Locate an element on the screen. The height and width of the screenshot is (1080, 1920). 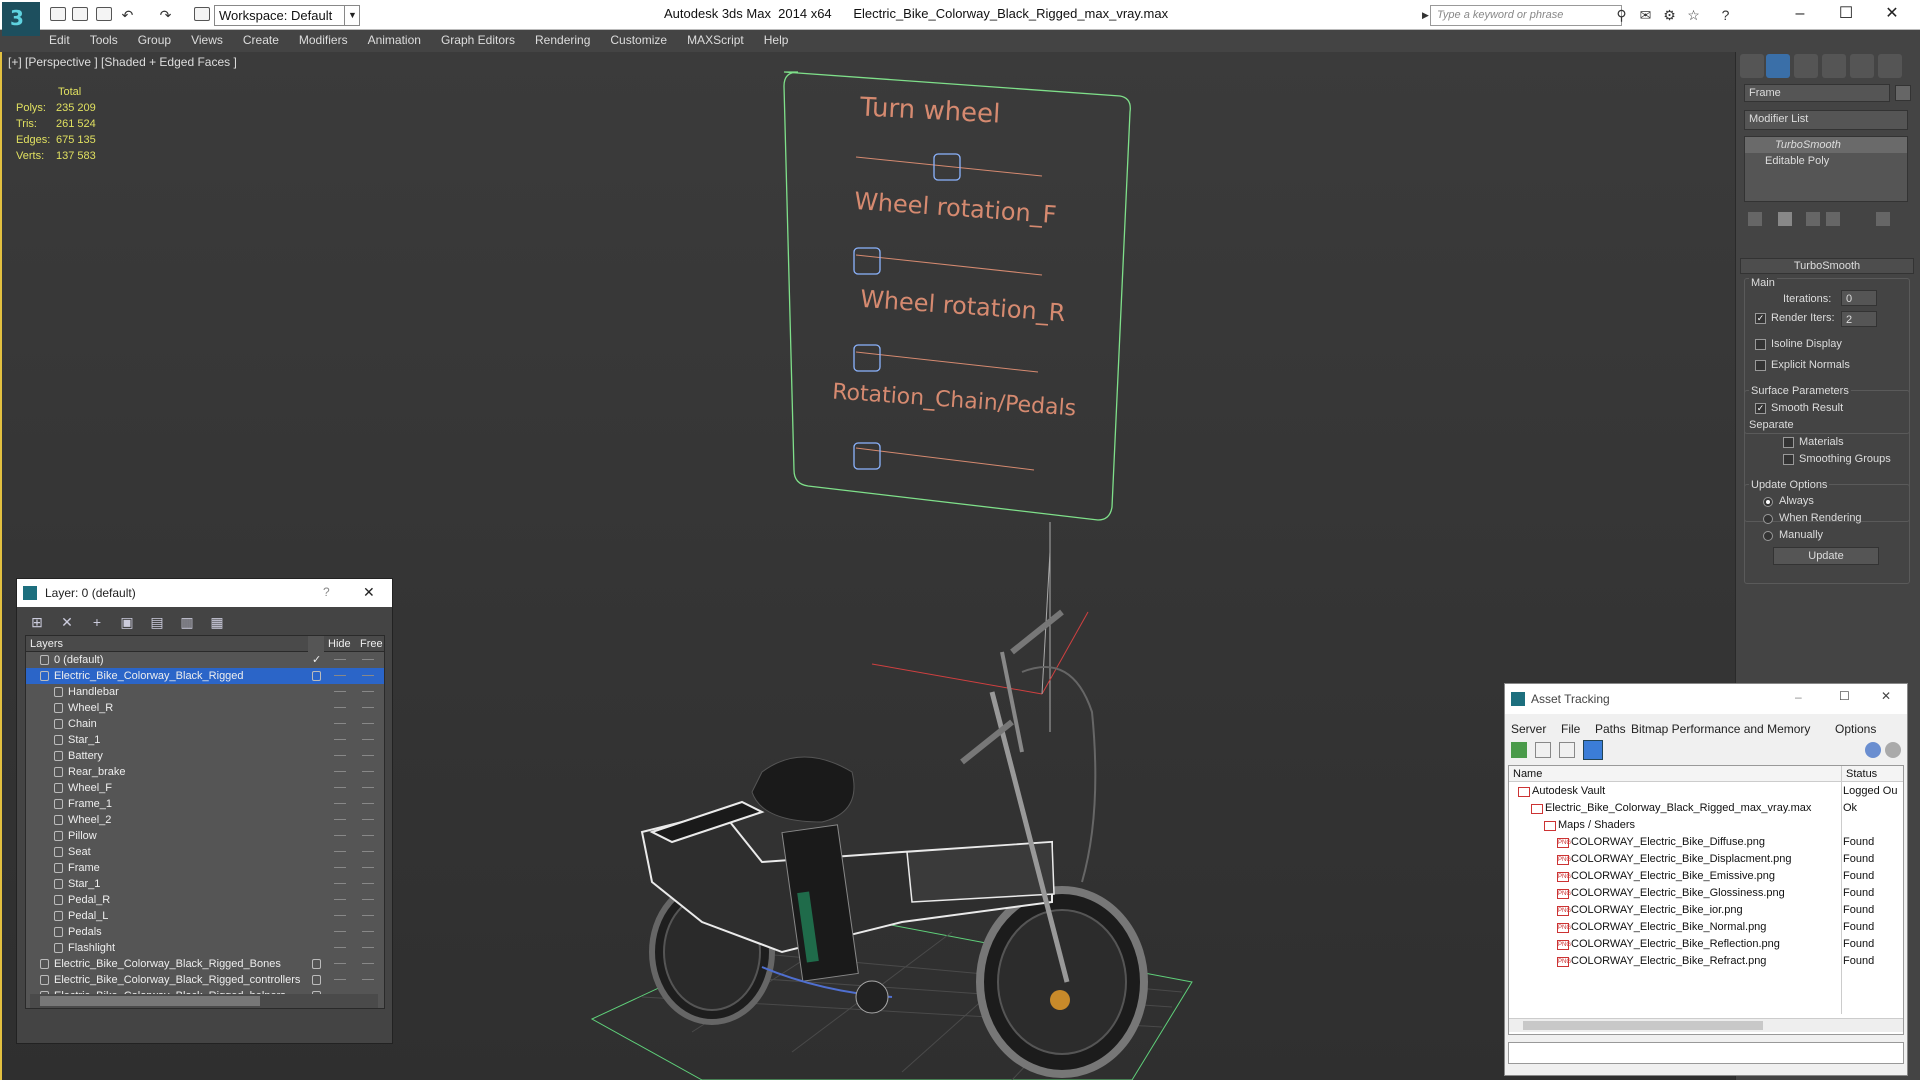
menu-views: Views is located at coordinates (207, 40).